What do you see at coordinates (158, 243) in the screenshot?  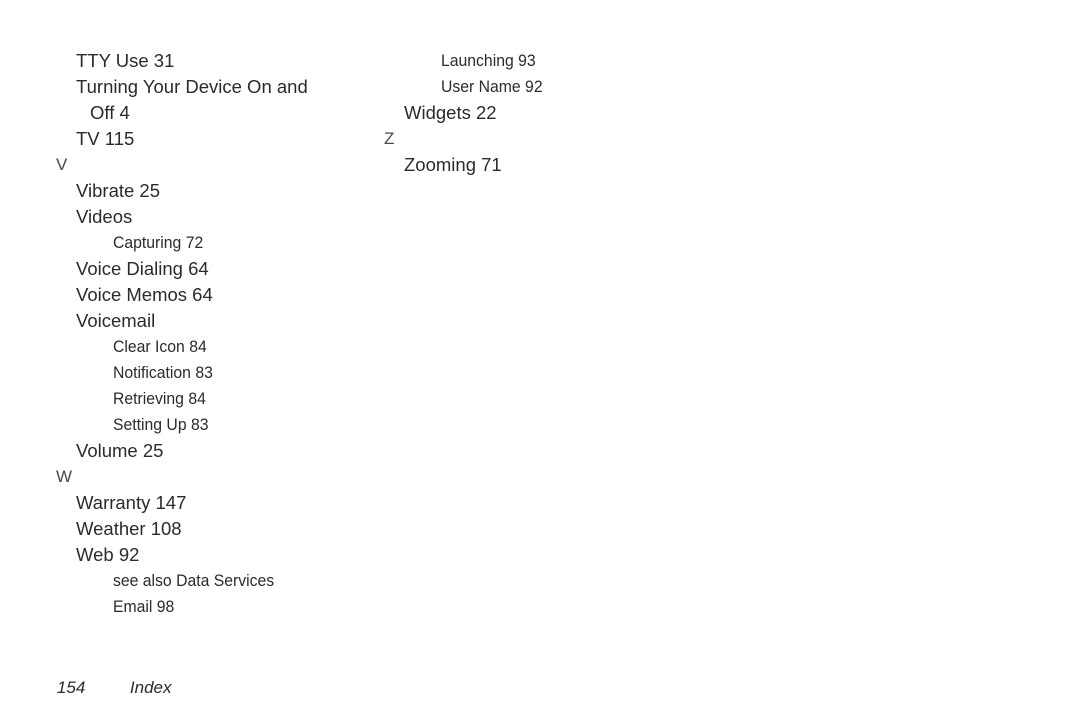 I see `index-subentry: Capturing 72` at bounding box center [158, 243].